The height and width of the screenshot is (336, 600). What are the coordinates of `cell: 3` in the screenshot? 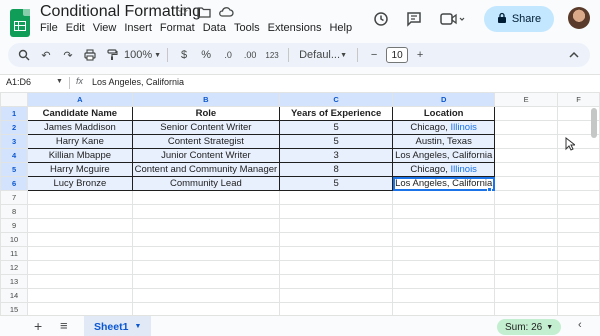 It's located at (336, 155).